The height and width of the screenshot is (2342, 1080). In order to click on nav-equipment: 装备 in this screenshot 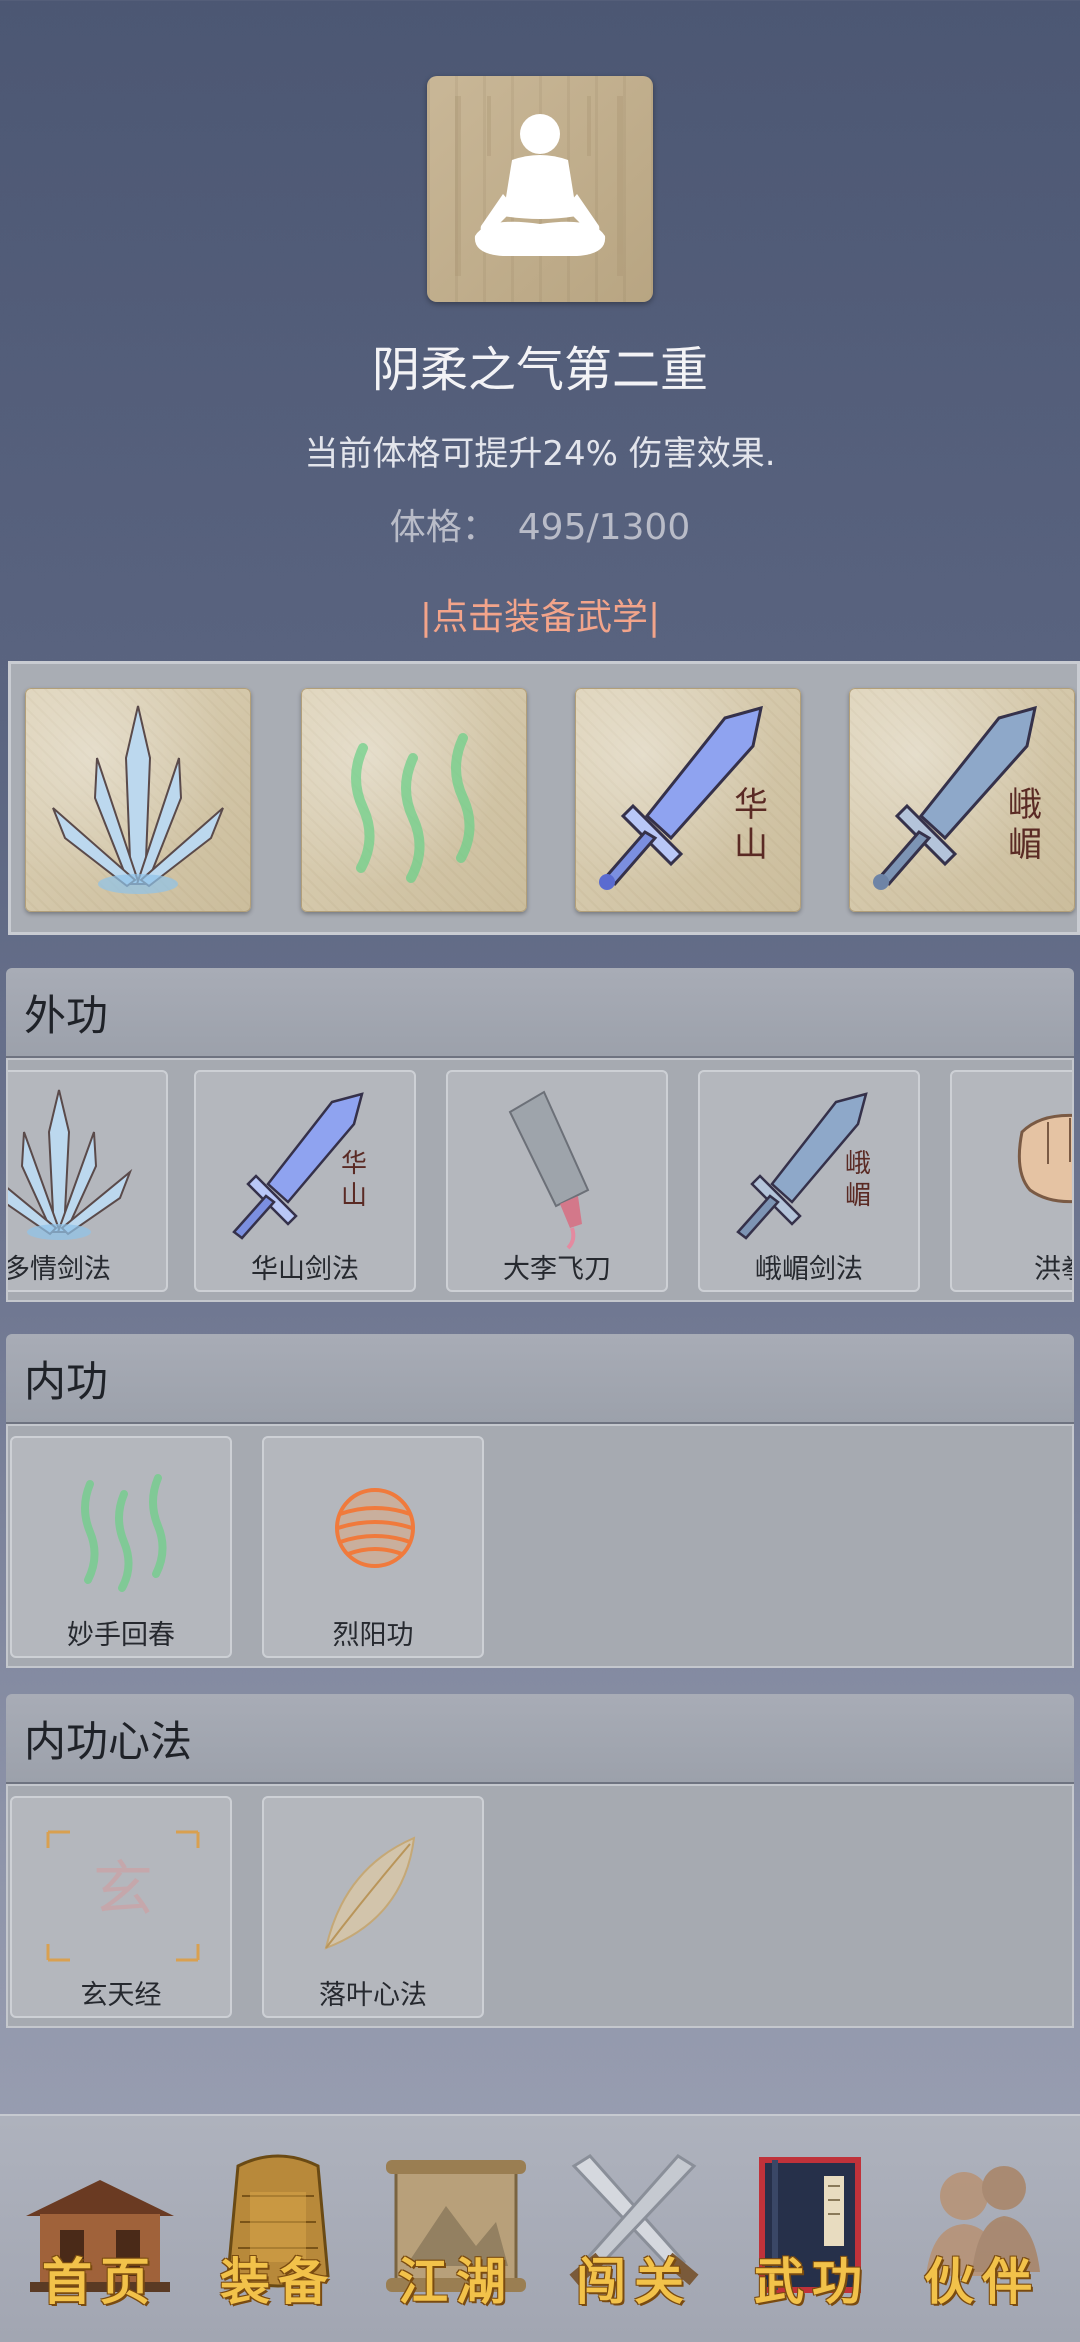, I will do `click(278, 2231)`.